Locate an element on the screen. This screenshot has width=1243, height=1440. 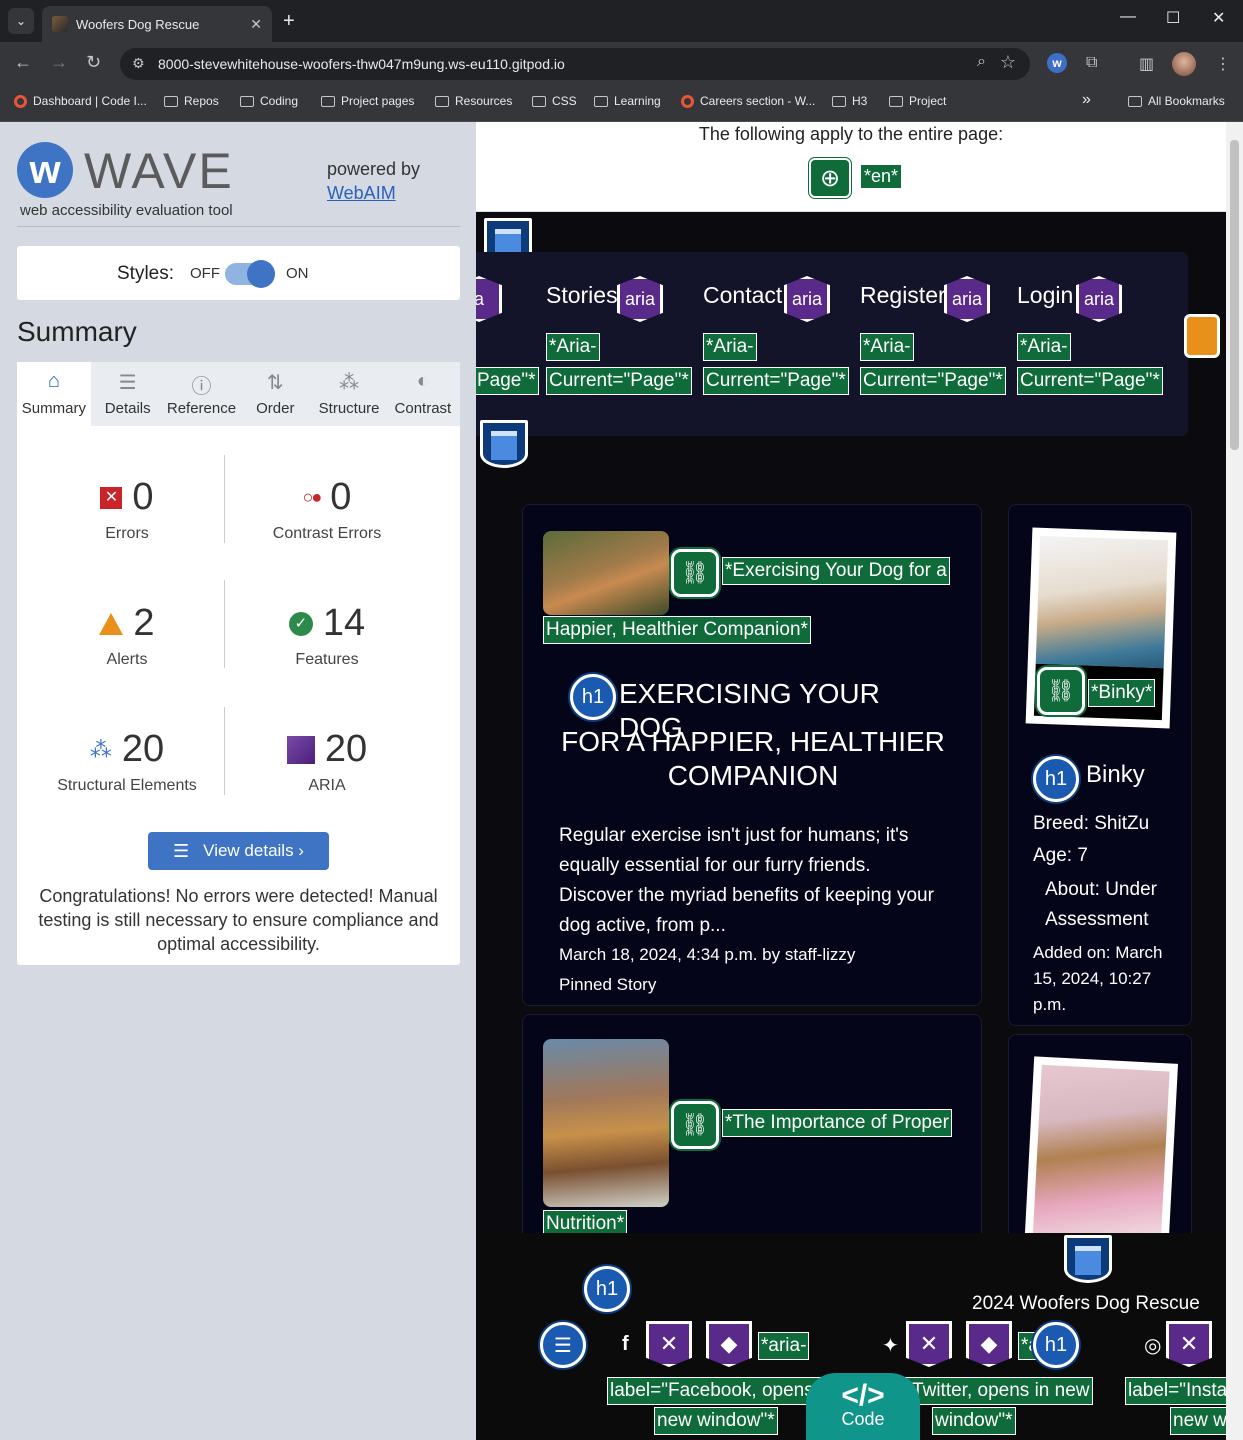
side-panel-icon: ▥ is located at coordinates (1146, 64).